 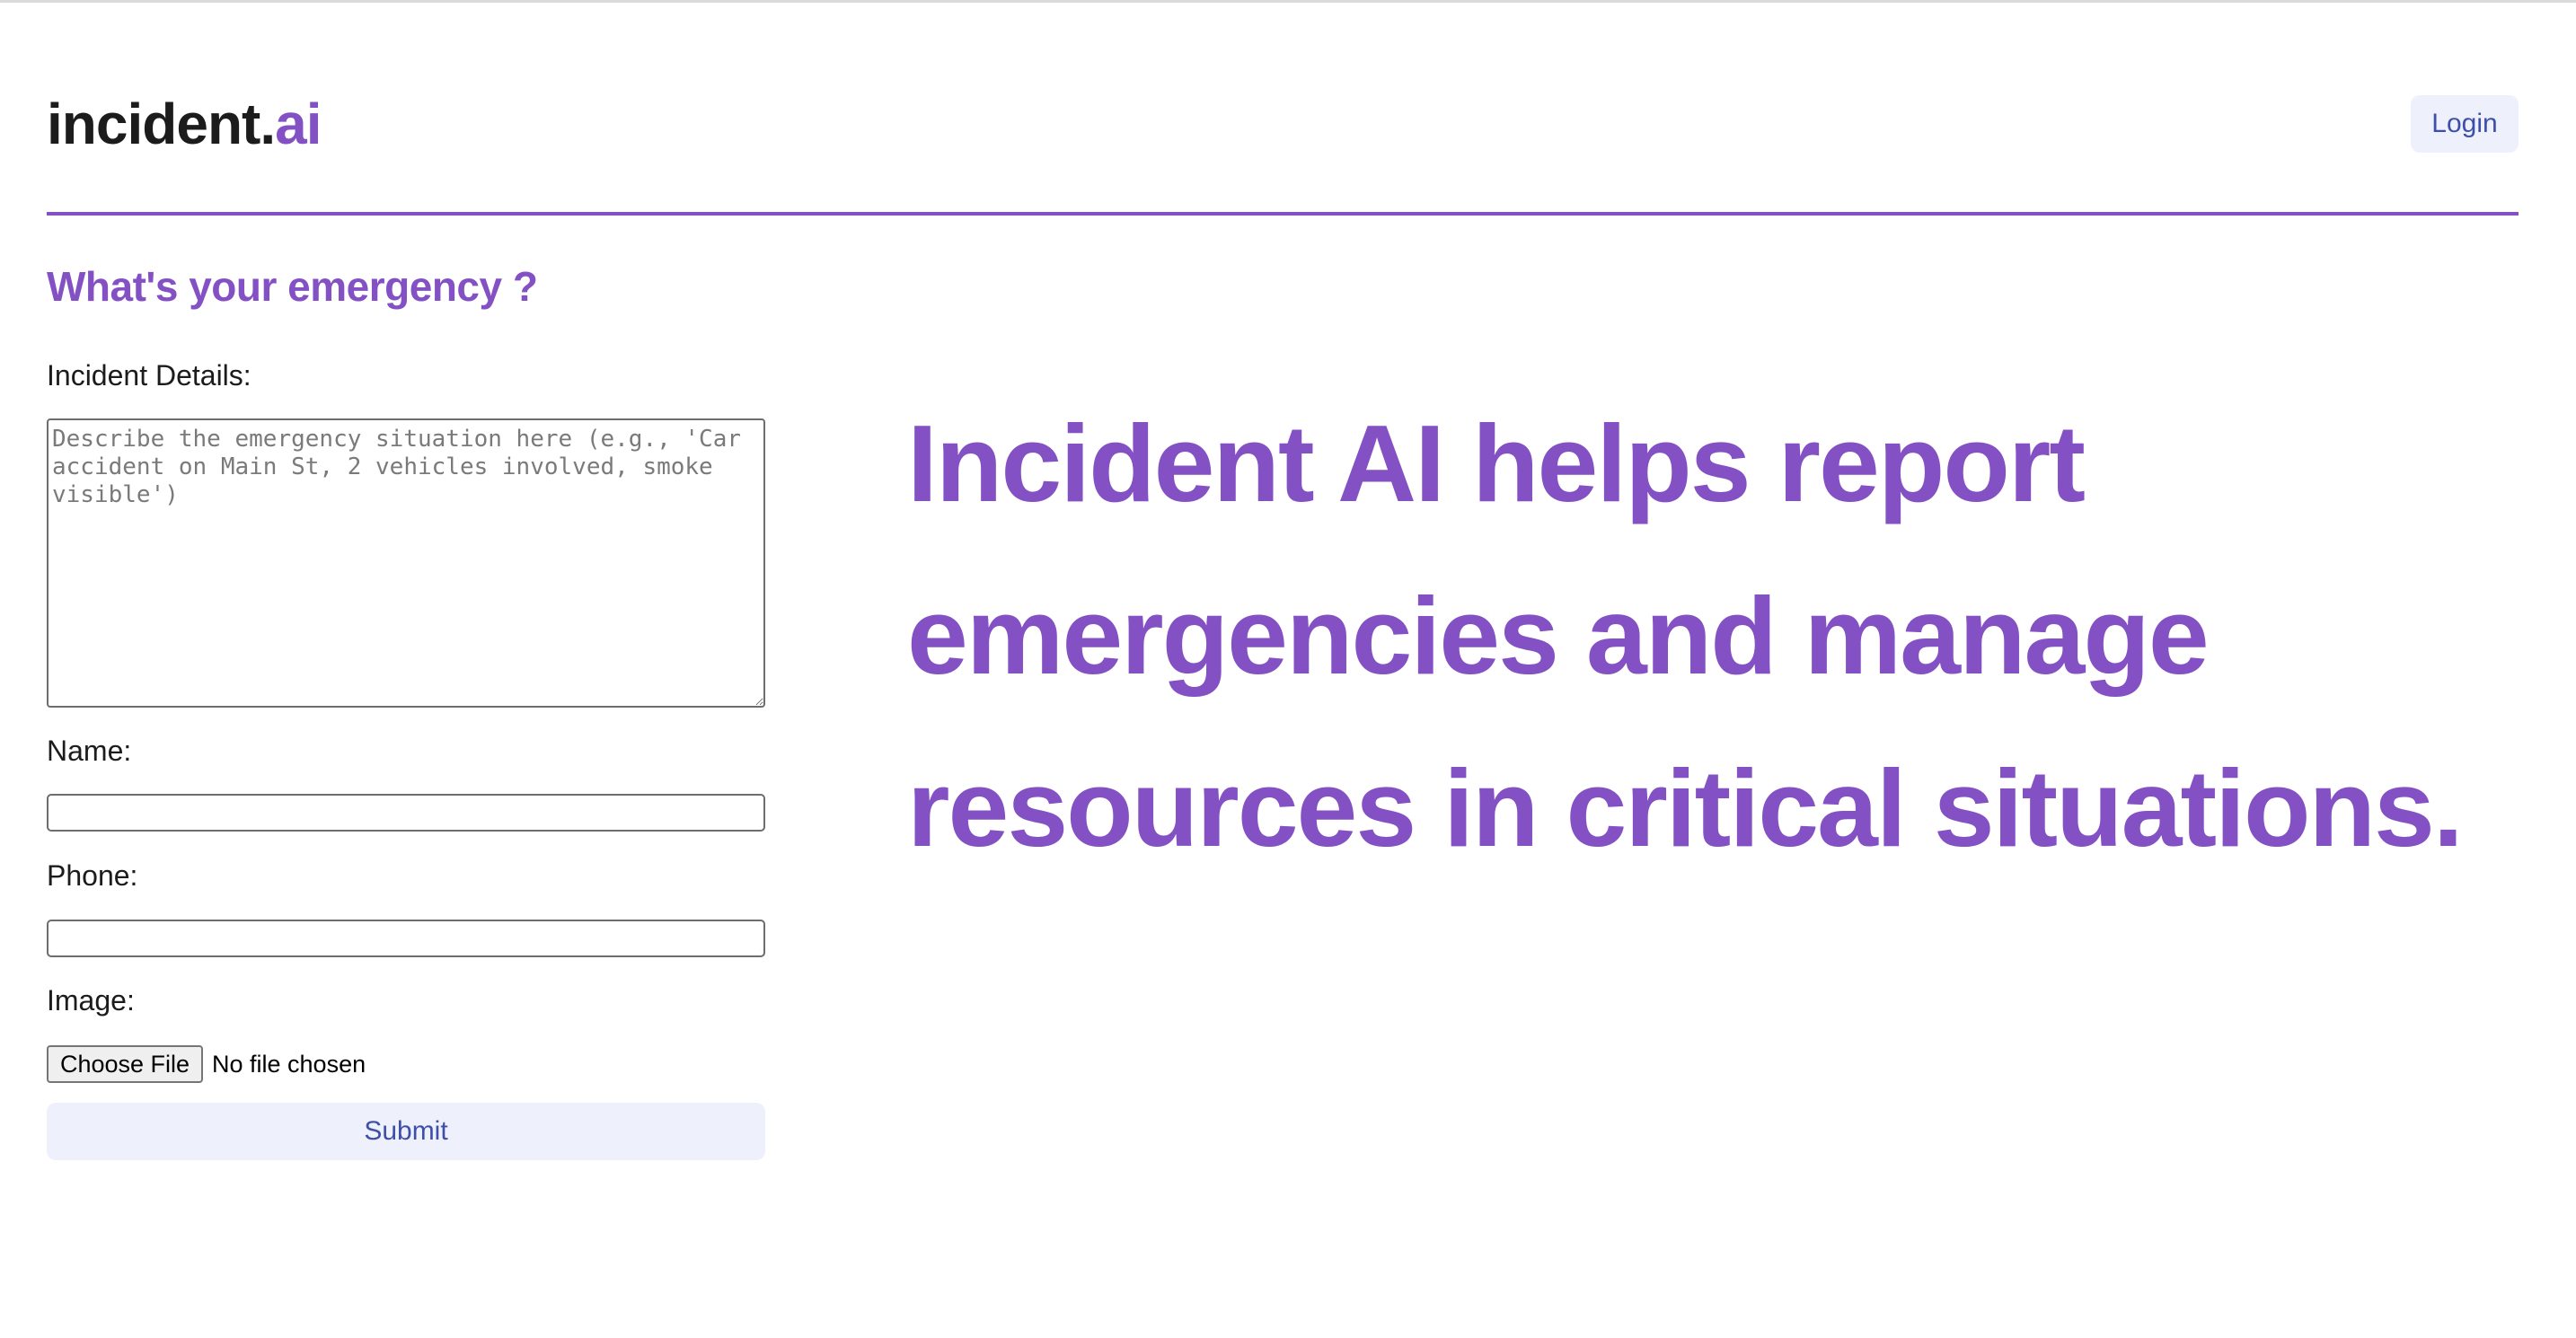 What do you see at coordinates (1283, 214) in the screenshot?
I see `header-divider` at bounding box center [1283, 214].